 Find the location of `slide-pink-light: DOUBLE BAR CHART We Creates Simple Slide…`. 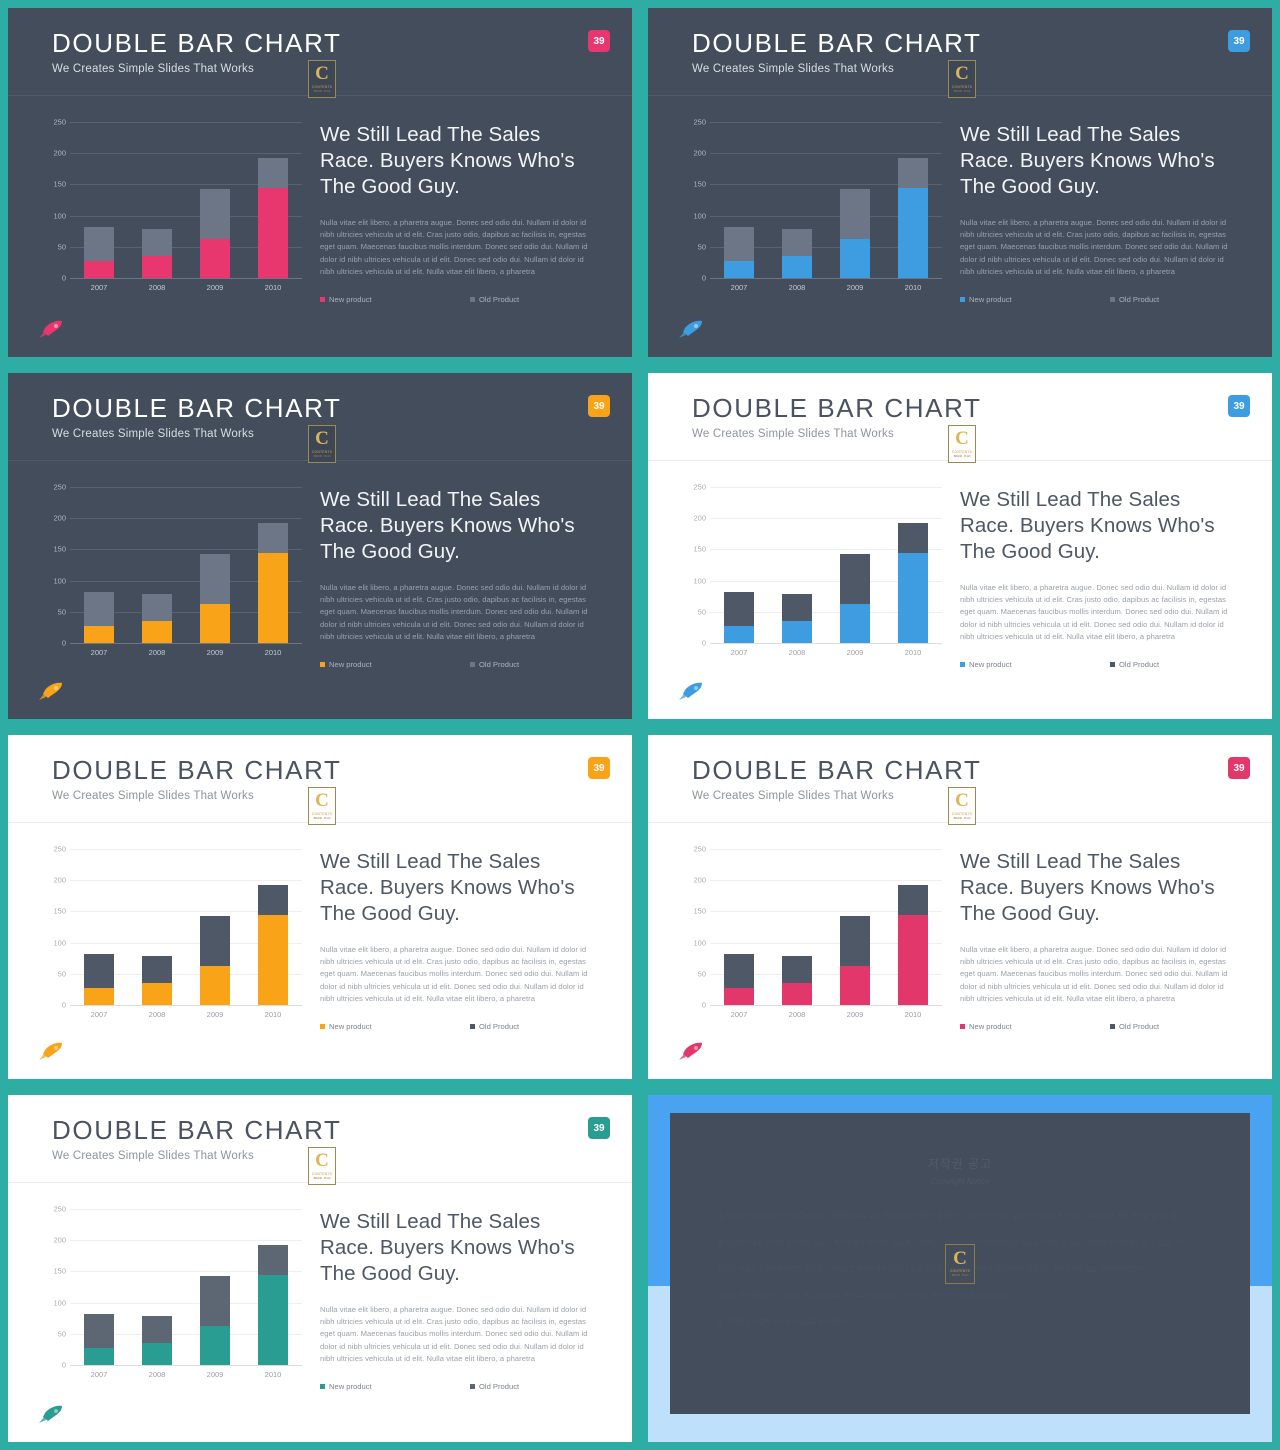

slide-pink-light: DOUBLE BAR CHART We Creates Simple Slide… is located at coordinates (960, 907).